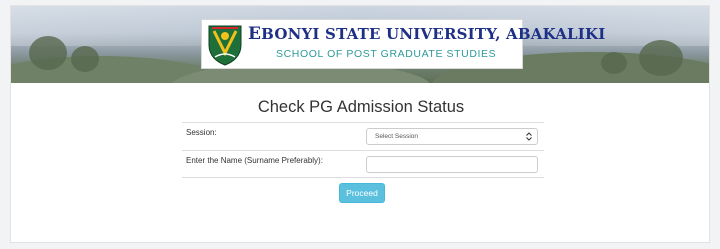 Image resolution: width=720 pixels, height=249 pixels. I want to click on university-crest-icon, so click(225, 45).